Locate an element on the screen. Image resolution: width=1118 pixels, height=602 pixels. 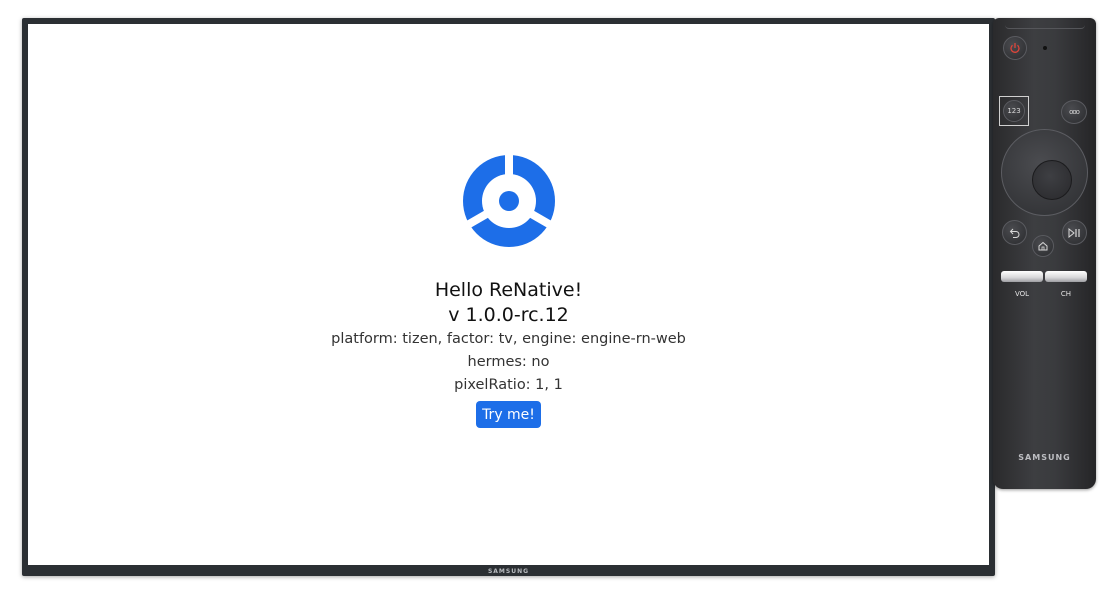
try-me-button: Try me! is located at coordinates (508, 414).